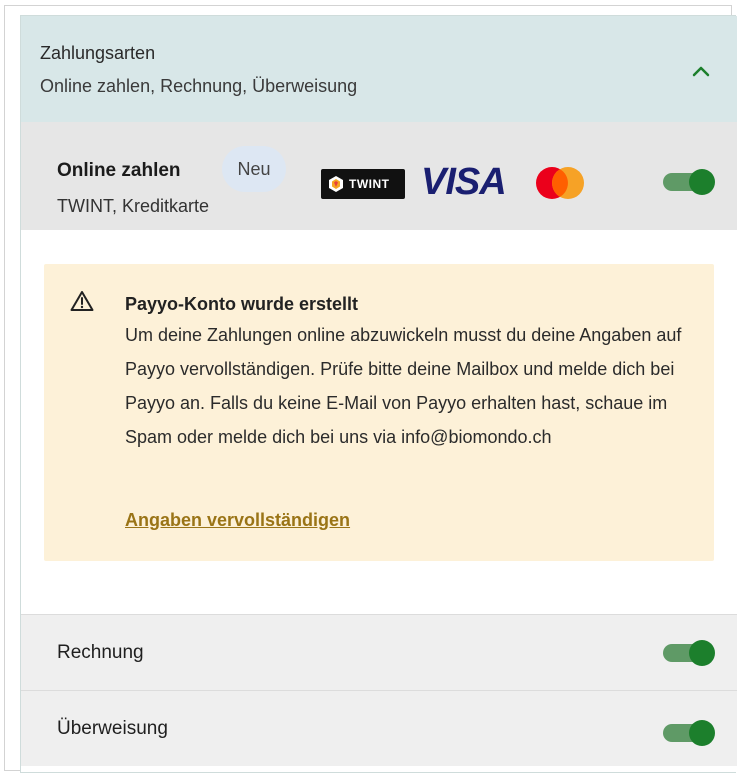 The height and width of the screenshot is (773, 737). What do you see at coordinates (369, 184) in the screenshot?
I see `twint-wordmark: TWINT` at bounding box center [369, 184].